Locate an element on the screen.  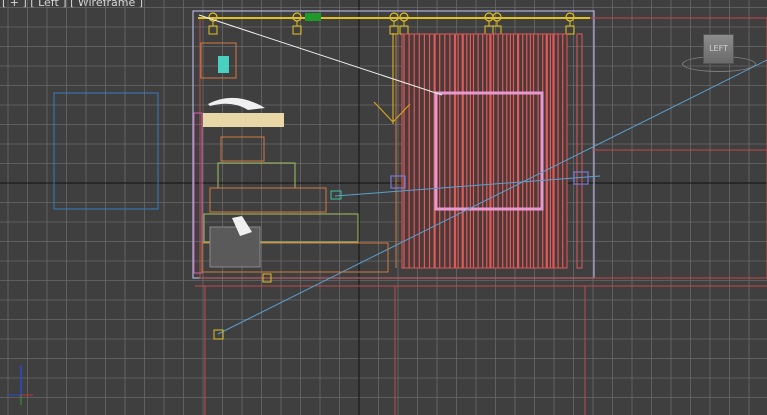
tall-panel is located at coordinates (198, 193).